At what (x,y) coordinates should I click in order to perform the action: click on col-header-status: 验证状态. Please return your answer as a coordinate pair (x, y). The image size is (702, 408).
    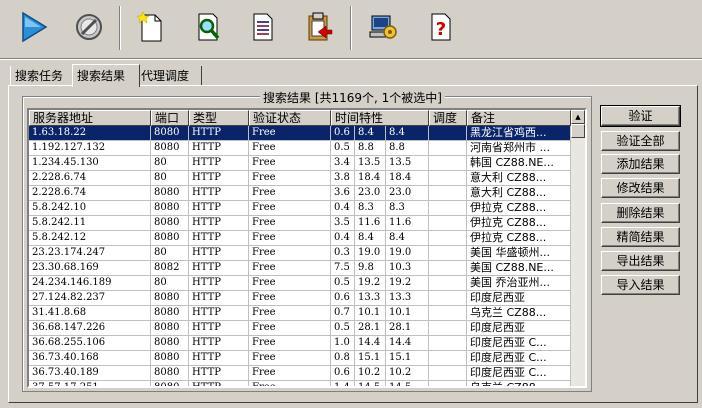
    Looking at the image, I should click on (290, 118).